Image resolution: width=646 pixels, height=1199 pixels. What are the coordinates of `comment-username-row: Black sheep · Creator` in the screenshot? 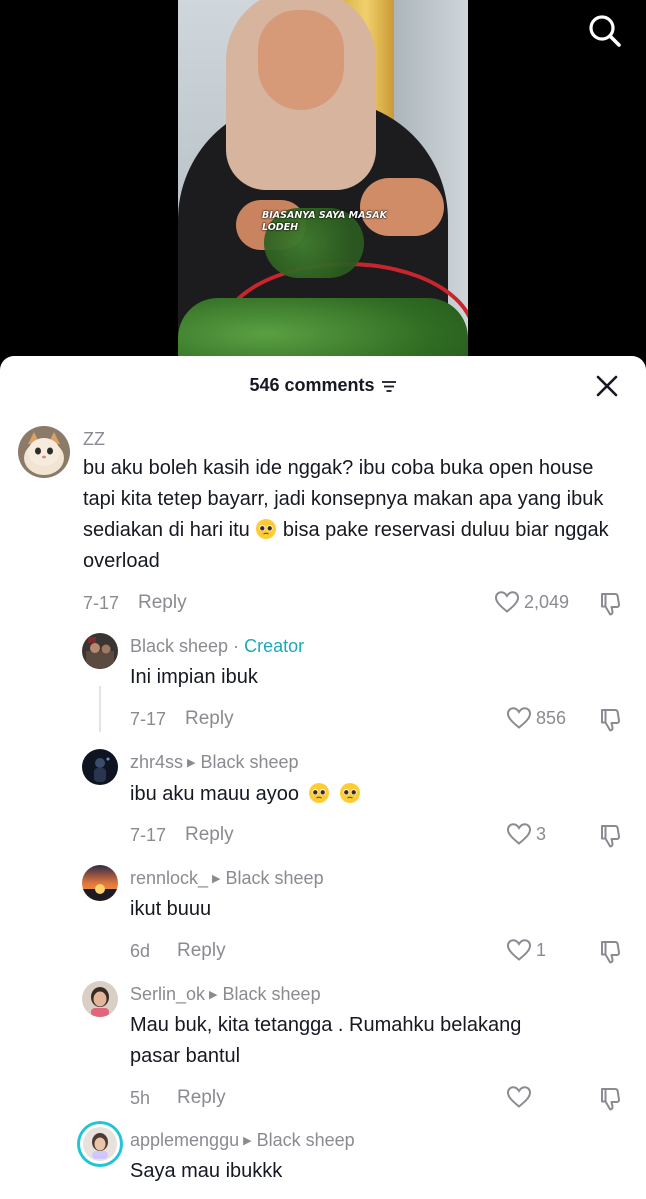 It's located at (217, 646).